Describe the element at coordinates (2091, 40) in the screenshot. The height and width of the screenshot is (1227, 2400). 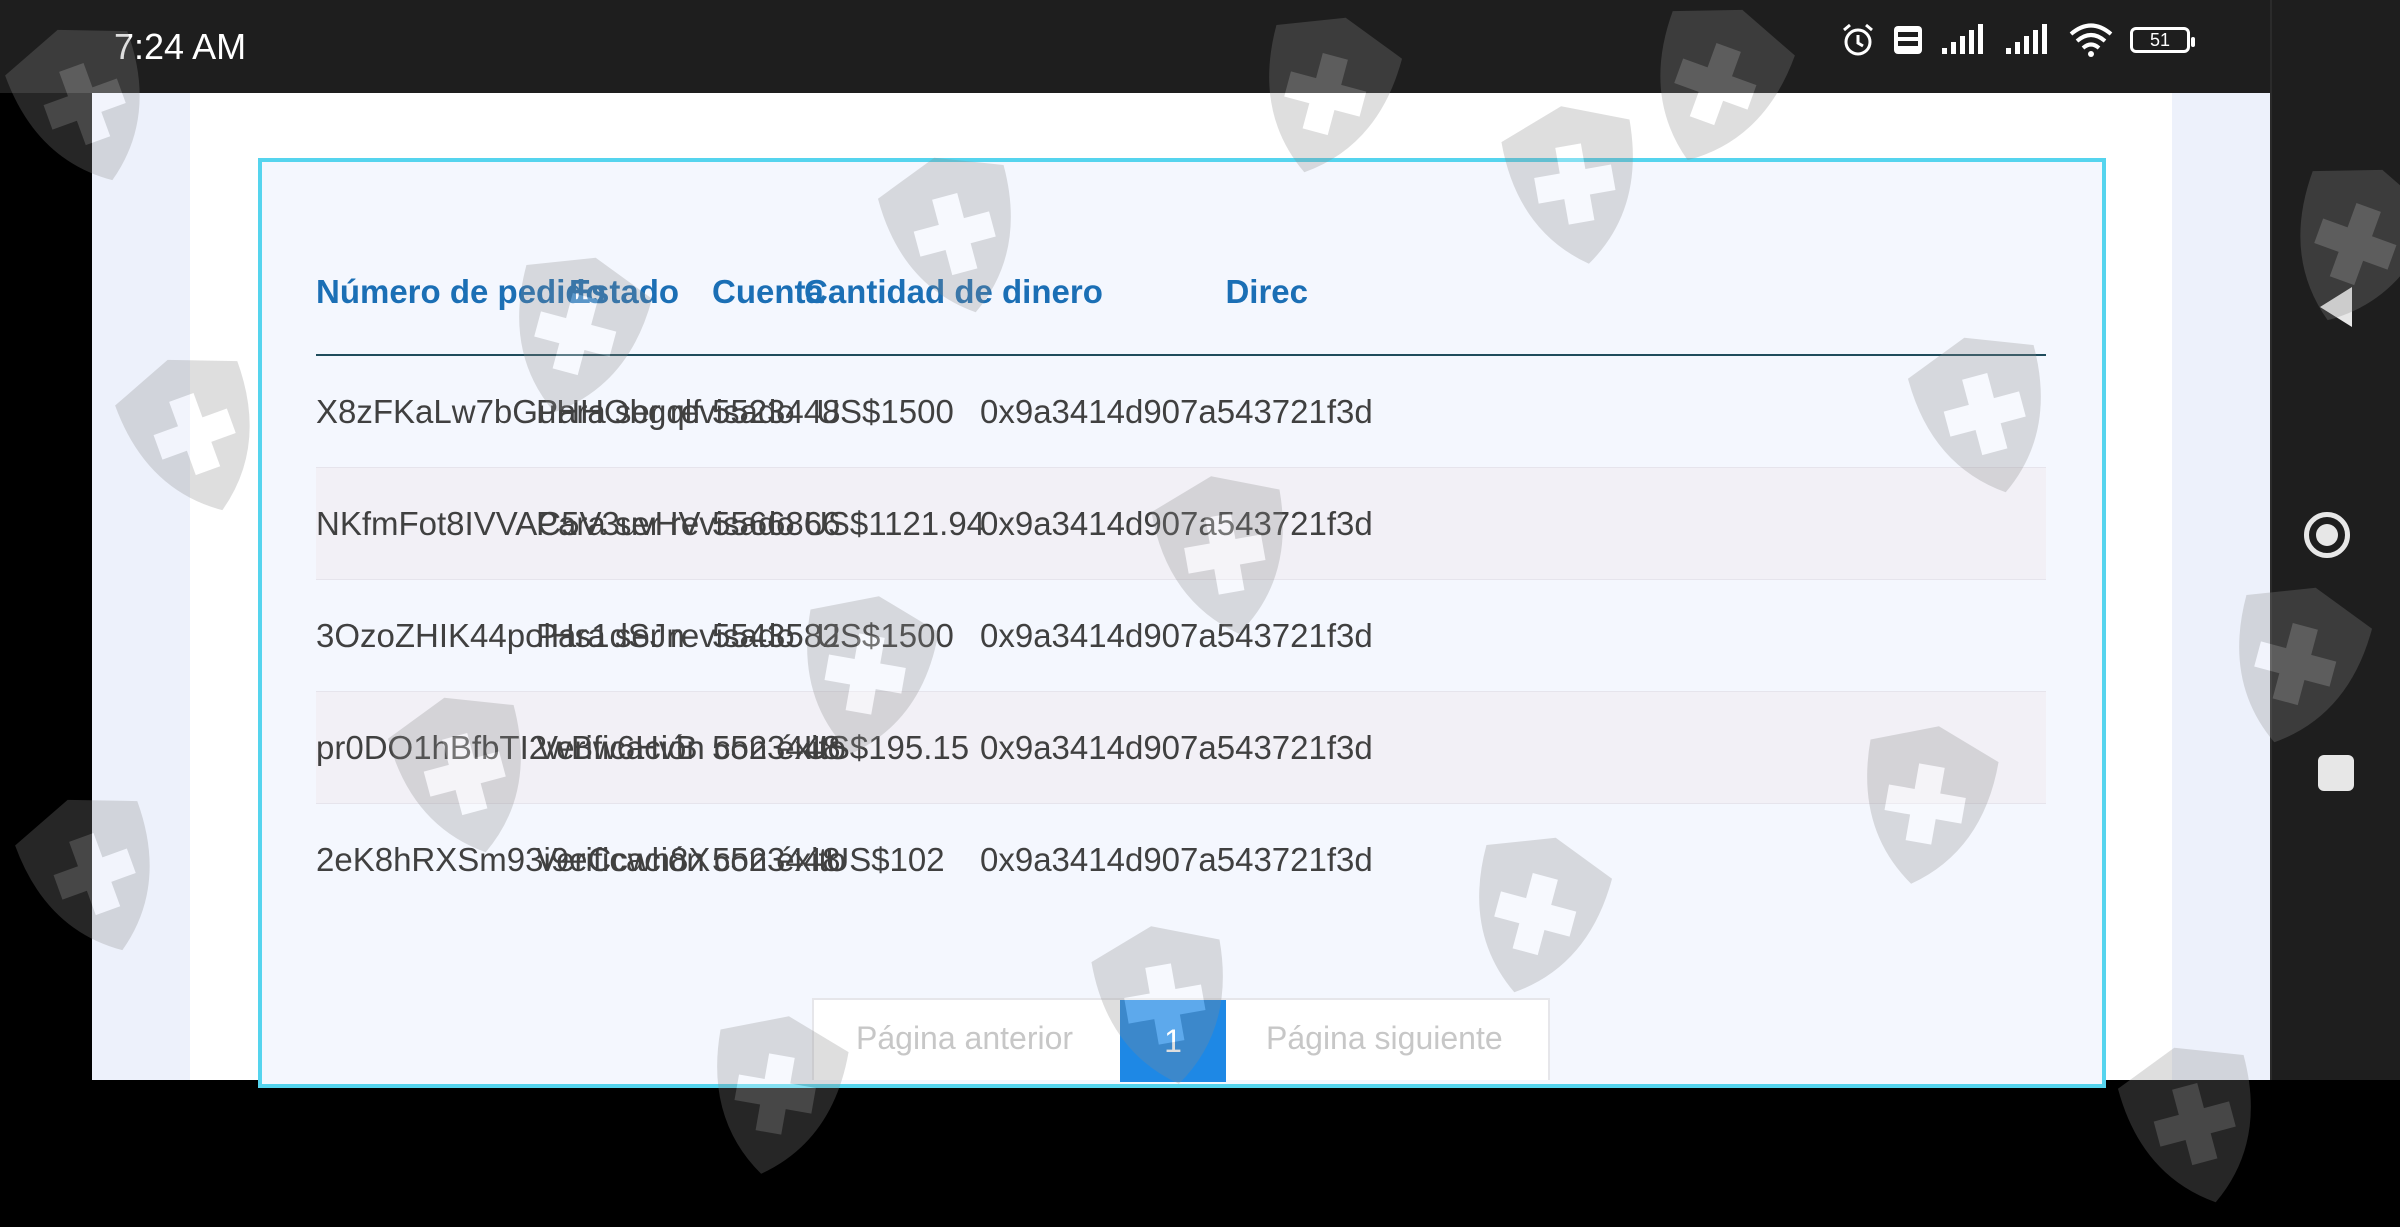
I see `wifi-icon` at that location.